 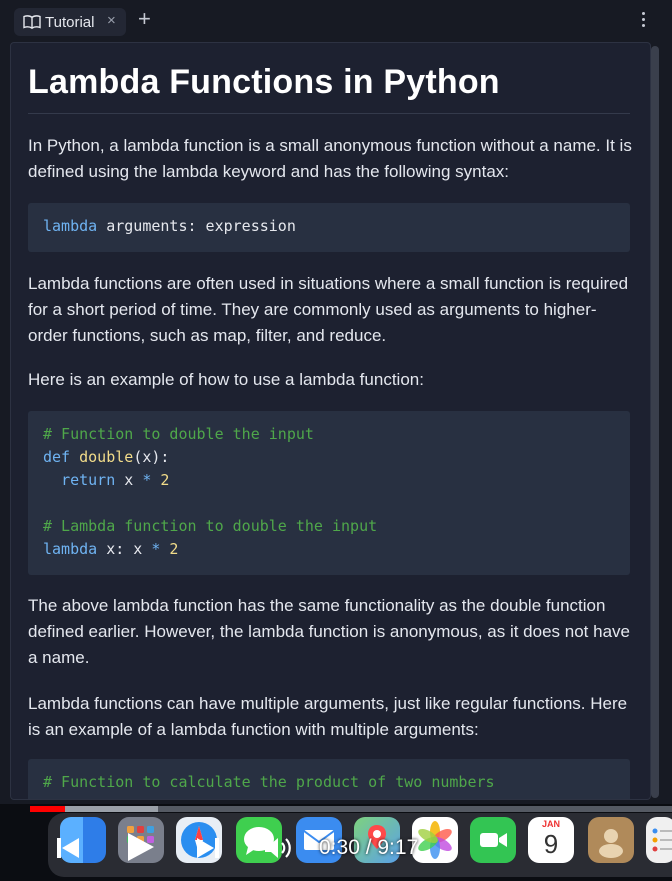 What do you see at coordinates (47, 809) in the screenshot?
I see `video-progress-fill` at bounding box center [47, 809].